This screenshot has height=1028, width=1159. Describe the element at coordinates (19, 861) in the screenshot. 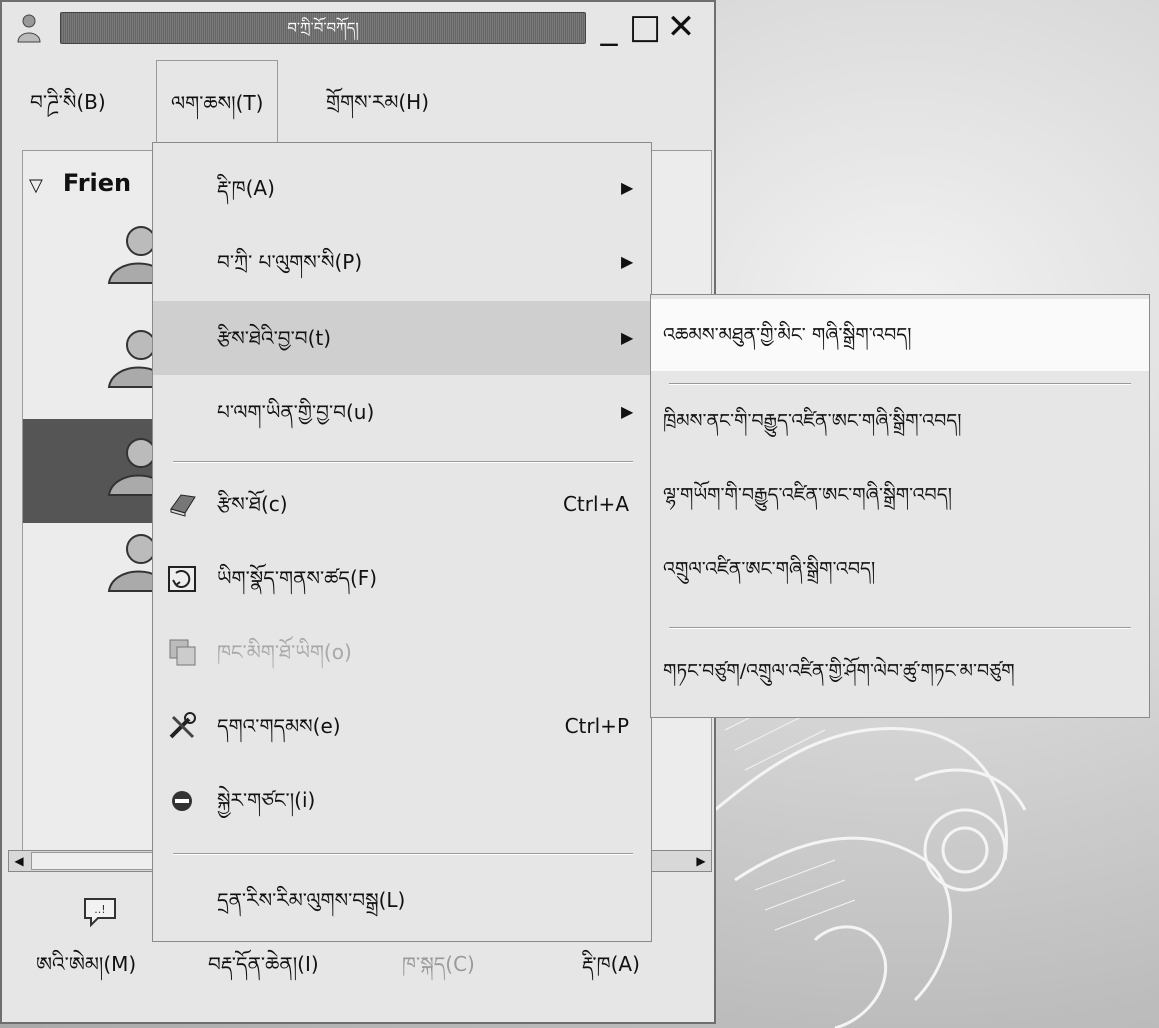

I see `scroll-left-button: ◀` at that location.